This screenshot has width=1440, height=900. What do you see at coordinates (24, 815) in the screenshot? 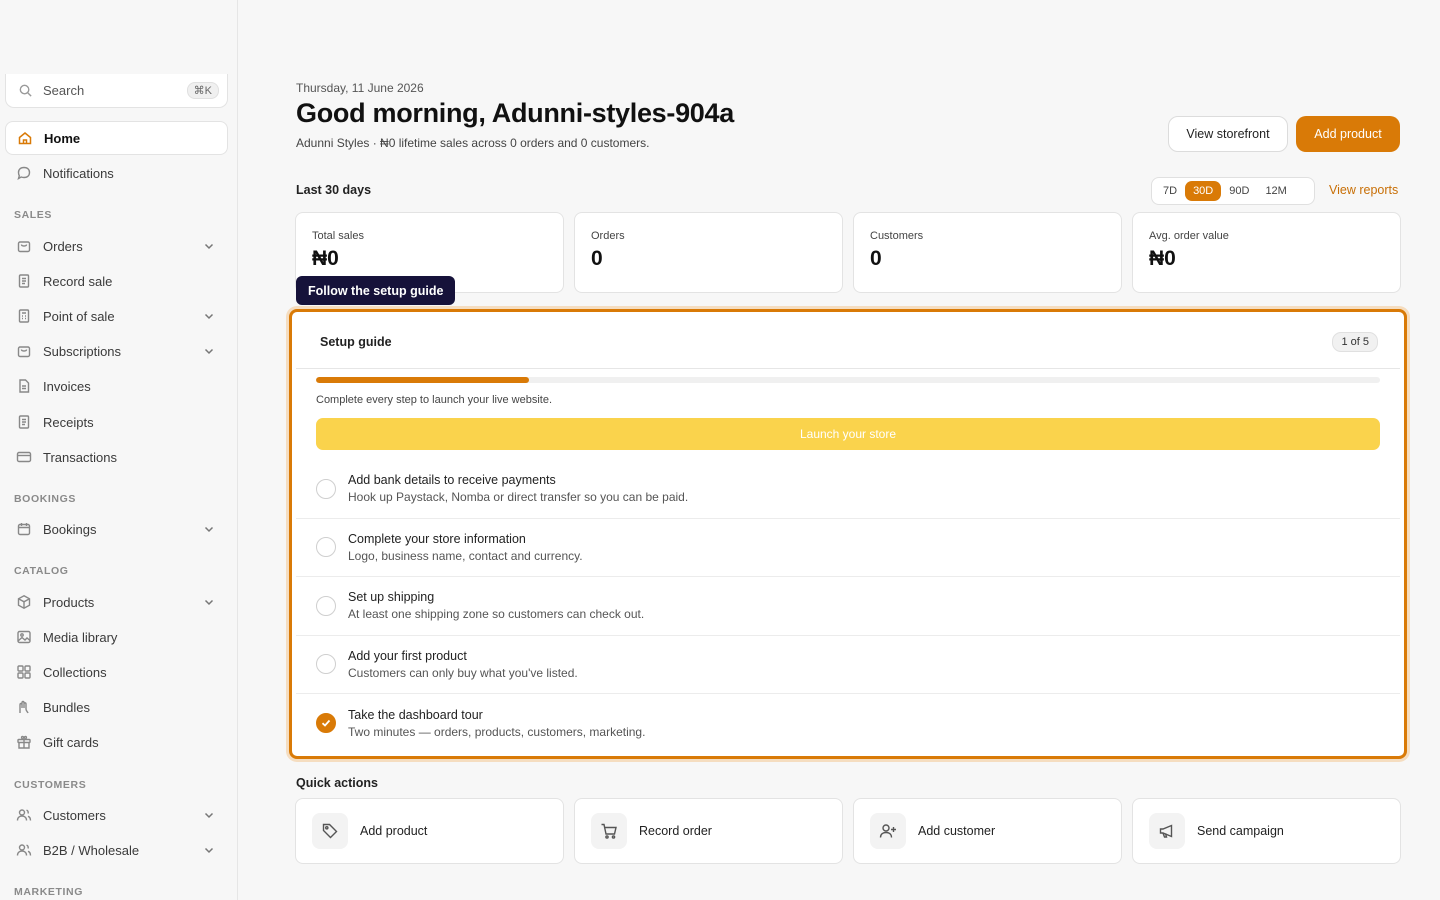
I see `users-icon` at bounding box center [24, 815].